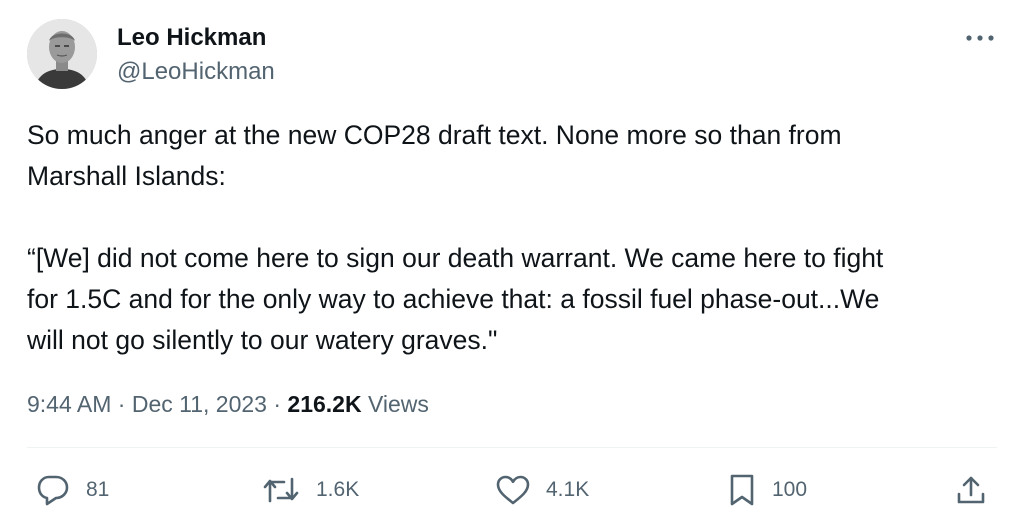 The height and width of the screenshot is (528, 1024). I want to click on like-button: 4.1K, so click(542, 490).